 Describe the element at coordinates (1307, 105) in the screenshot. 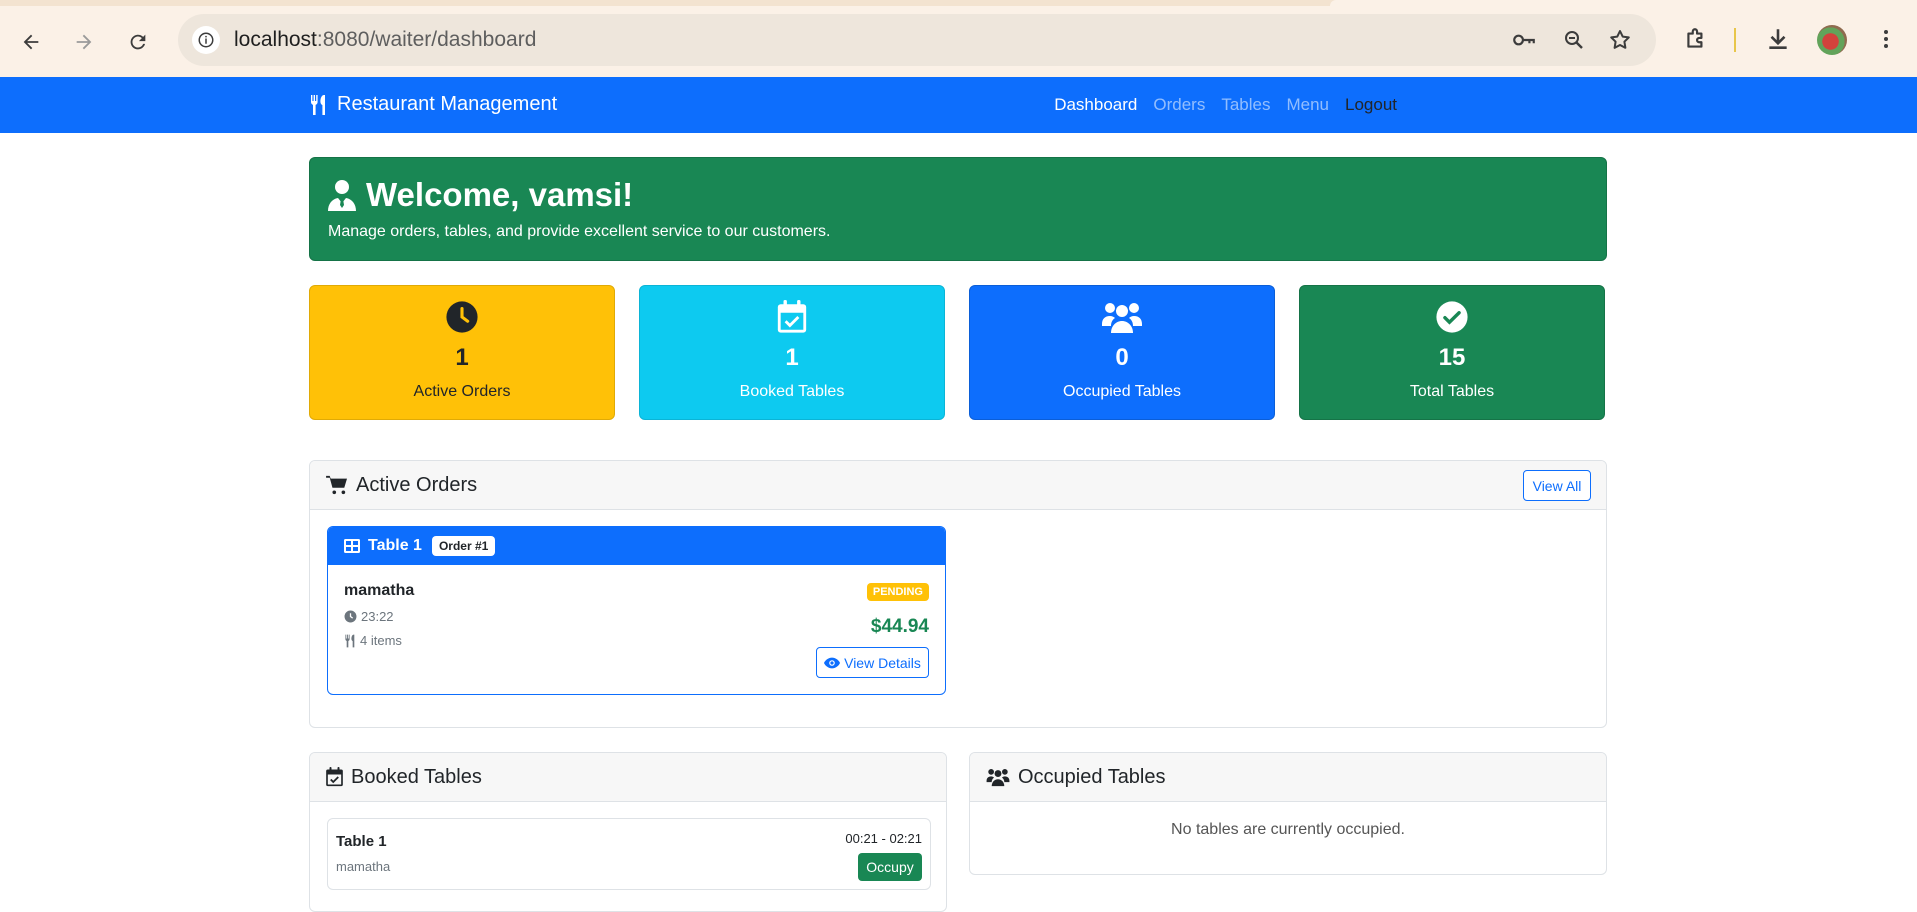

I see `nav-menu: Menu` at that location.